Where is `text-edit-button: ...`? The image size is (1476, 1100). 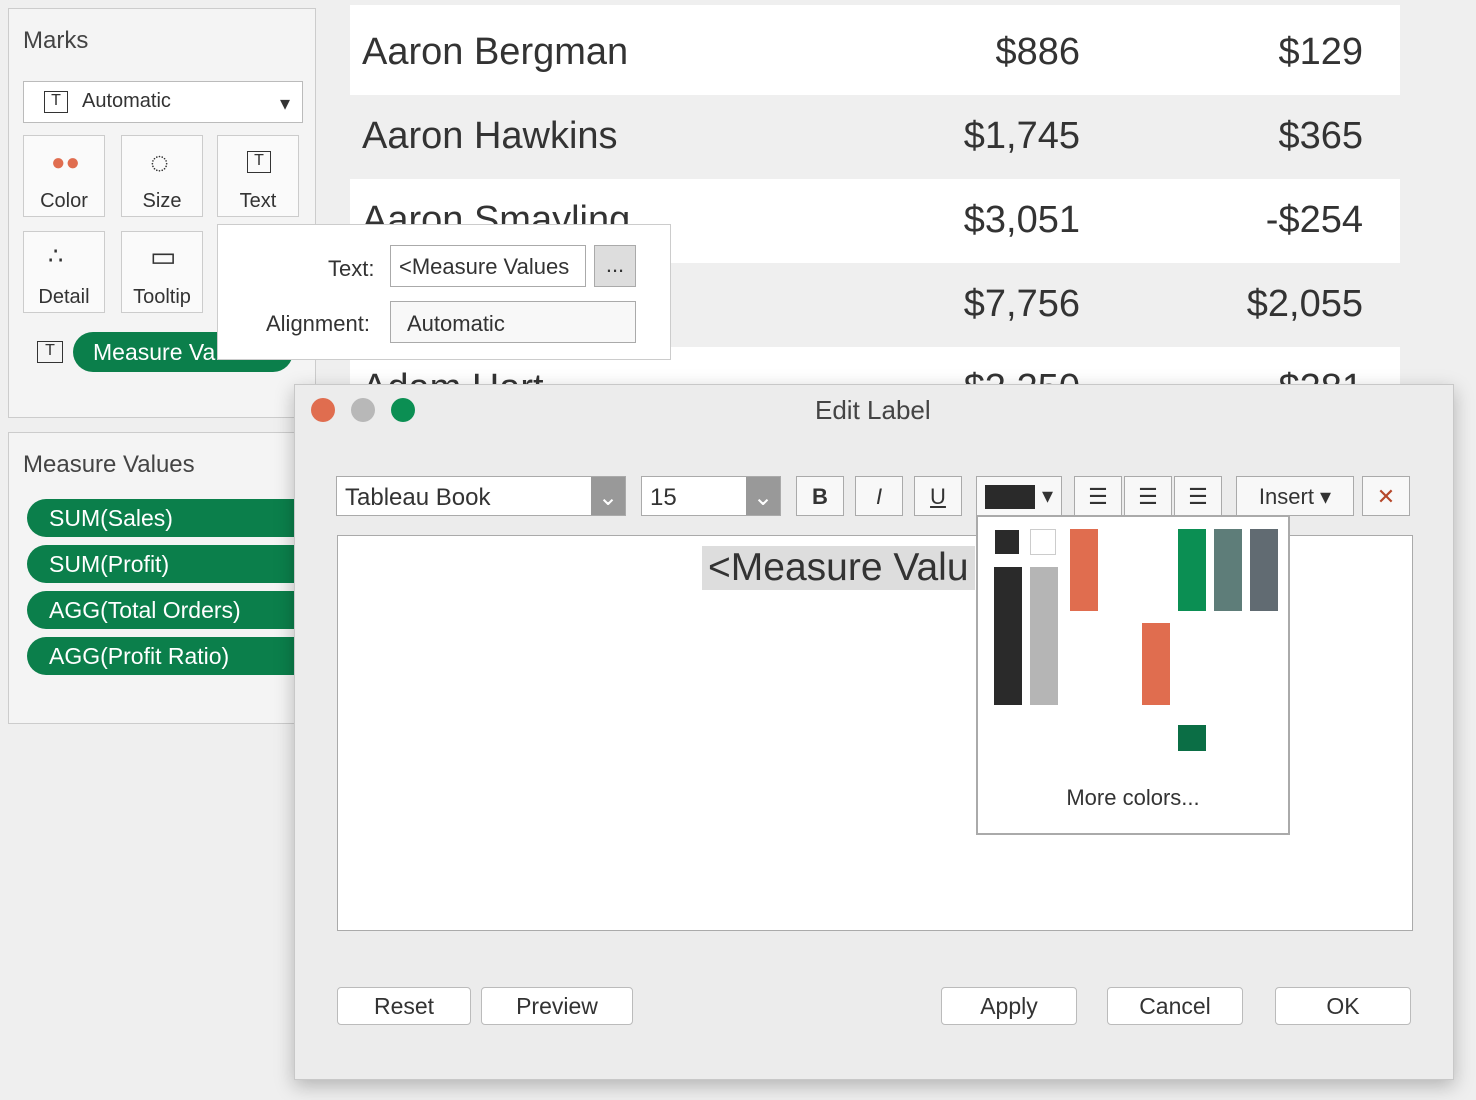 text-edit-button: ... is located at coordinates (615, 266).